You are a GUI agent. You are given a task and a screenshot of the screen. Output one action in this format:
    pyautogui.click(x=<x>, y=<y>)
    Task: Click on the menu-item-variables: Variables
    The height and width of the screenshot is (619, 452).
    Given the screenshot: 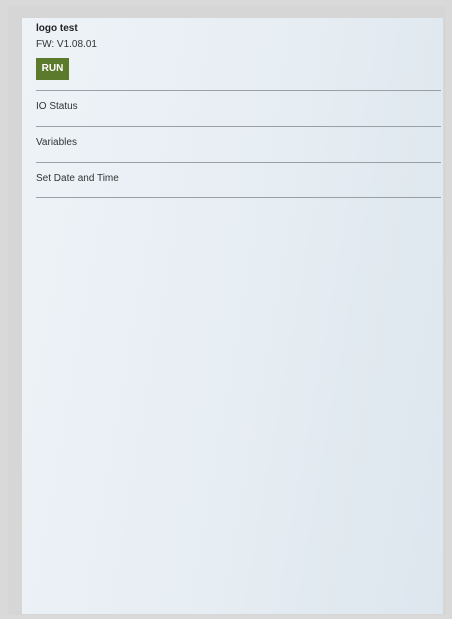 What is the action you would take?
    pyautogui.click(x=238, y=144)
    